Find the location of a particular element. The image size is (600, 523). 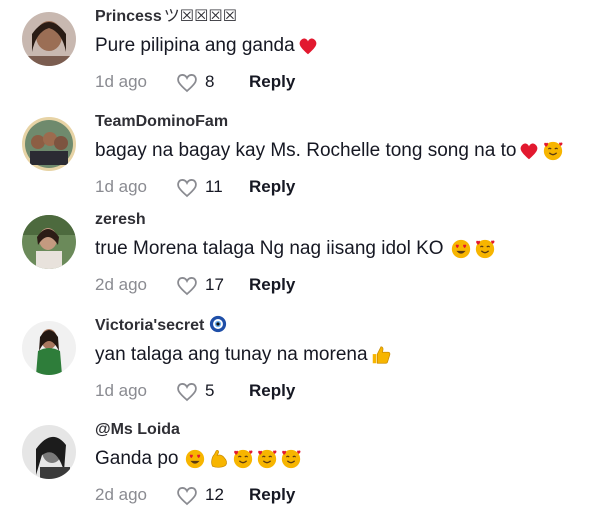

comment-text: Pure pilipina ang ganda is located at coordinates (343, 46).